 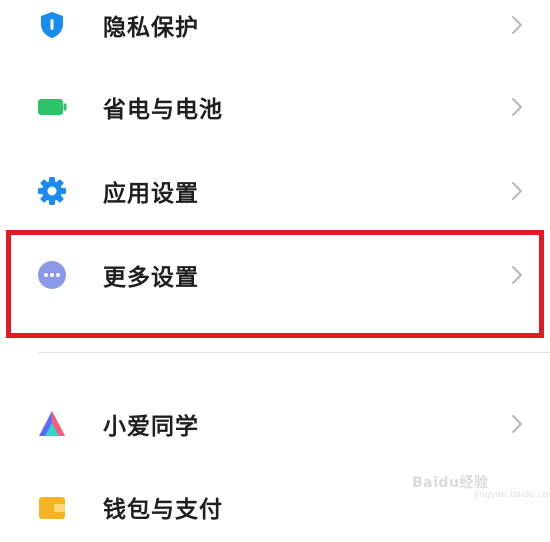 I want to click on settings-item-battery: 省电与电池, so click(x=275, y=107).